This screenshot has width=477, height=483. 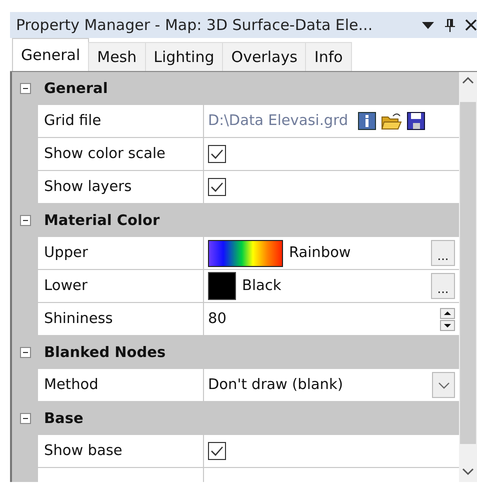 I want to click on tab: General, so click(x=51, y=54).